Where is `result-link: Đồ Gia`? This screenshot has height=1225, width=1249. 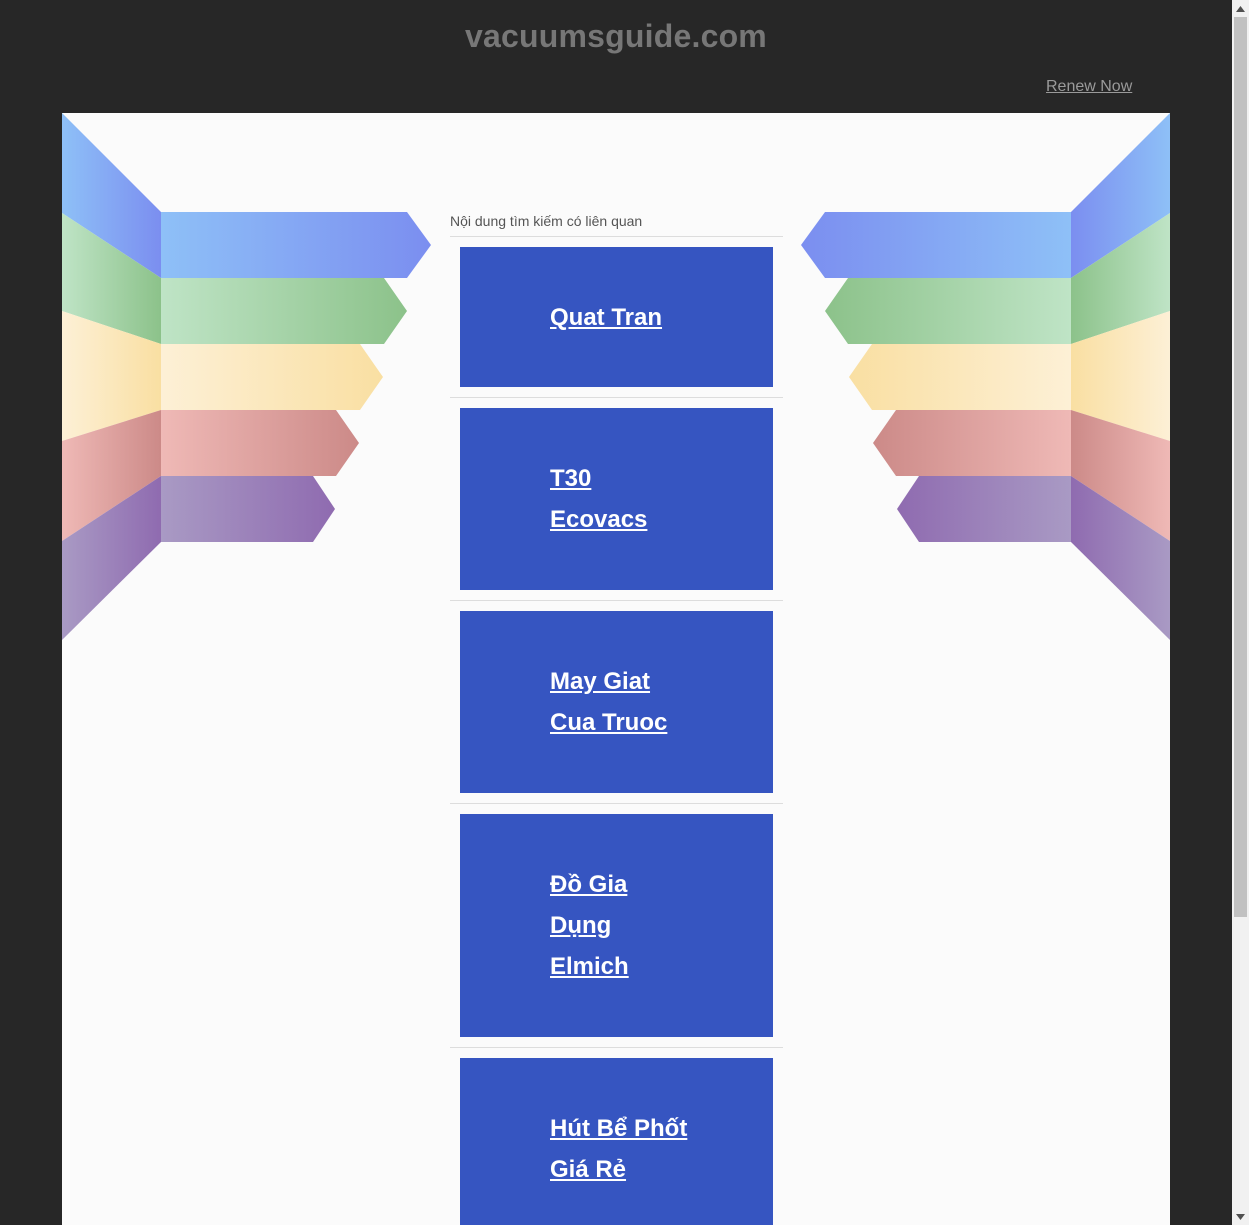
result-link: Đồ Gia is located at coordinates (641, 884).